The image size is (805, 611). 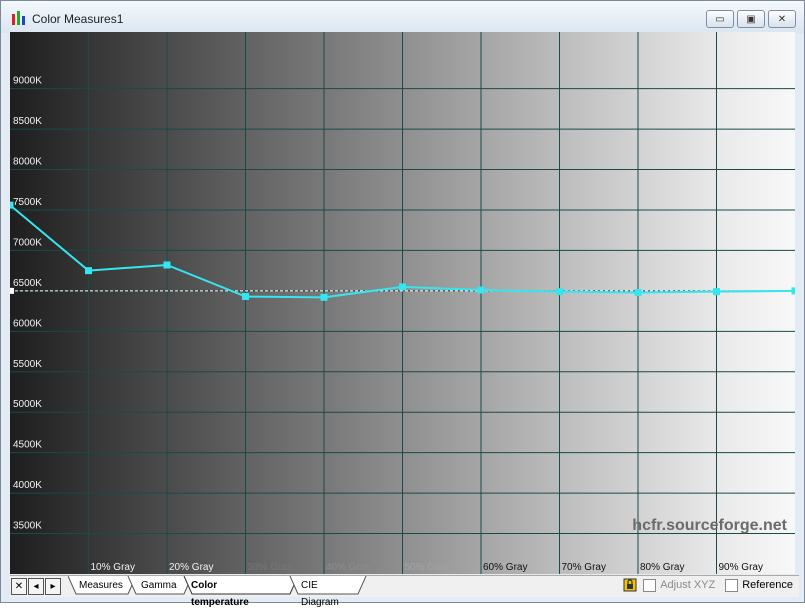 I want to click on bar-chart-icon, so click(x=18, y=18).